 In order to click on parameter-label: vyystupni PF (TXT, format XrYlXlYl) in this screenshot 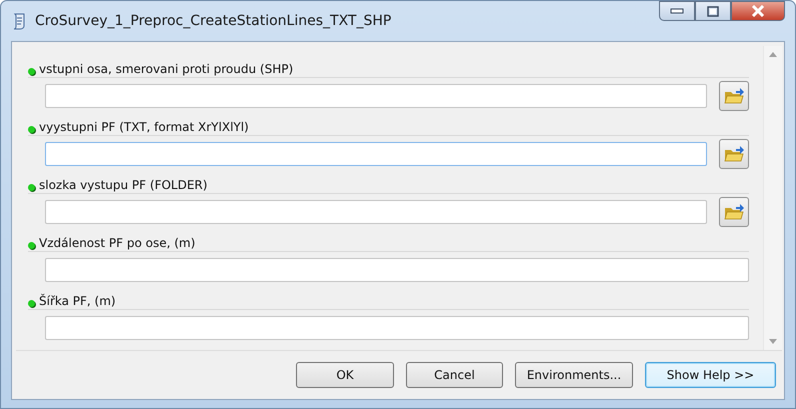, I will do `click(144, 127)`.